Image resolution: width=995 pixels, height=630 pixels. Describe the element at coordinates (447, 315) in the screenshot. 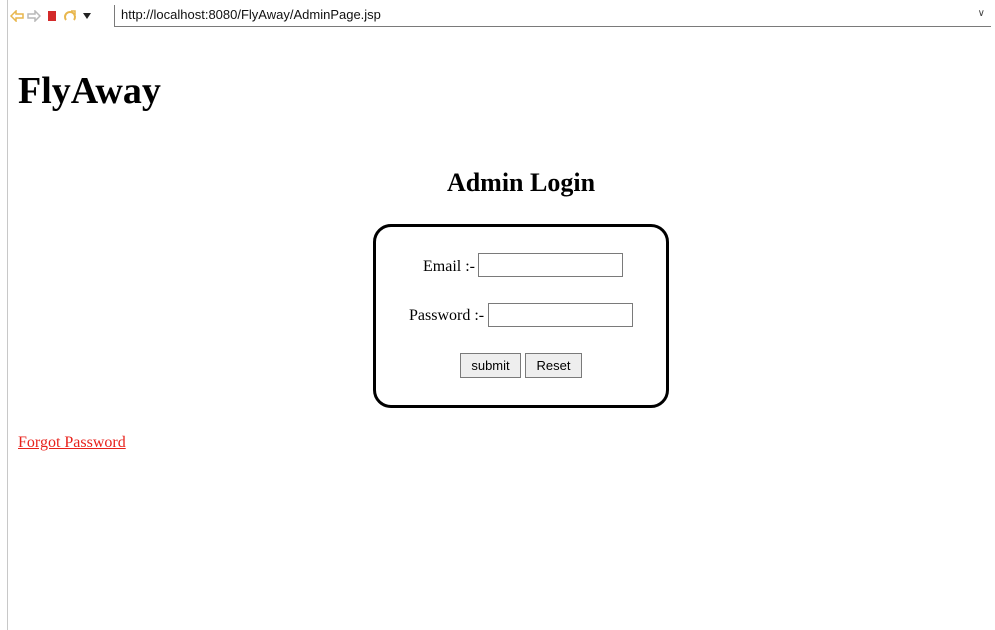

I see `password-label: Password :-` at that location.